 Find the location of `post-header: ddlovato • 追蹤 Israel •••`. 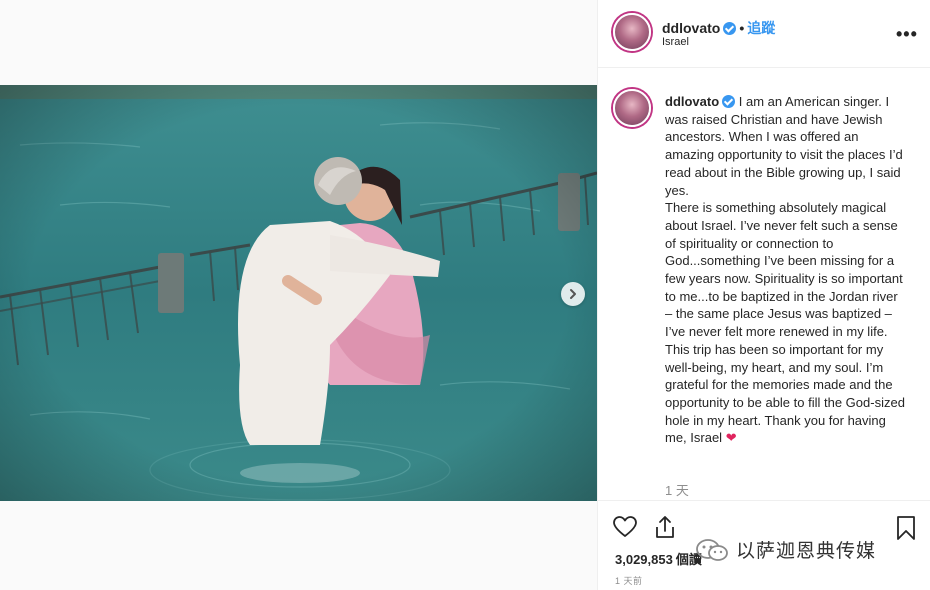

post-header: ddlovato • 追蹤 Israel ••• is located at coordinates (764, 34).